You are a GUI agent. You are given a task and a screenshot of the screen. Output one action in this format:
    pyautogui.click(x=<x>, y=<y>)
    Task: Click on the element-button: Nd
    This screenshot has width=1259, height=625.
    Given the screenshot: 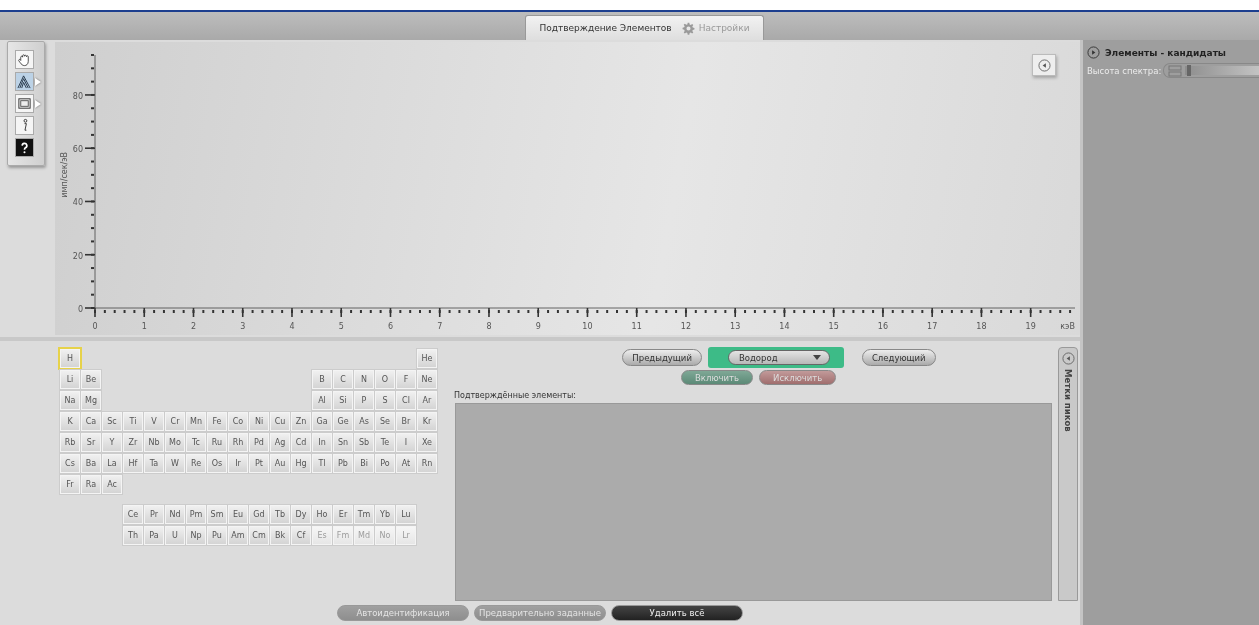 What is the action you would take?
    pyautogui.click(x=175, y=514)
    